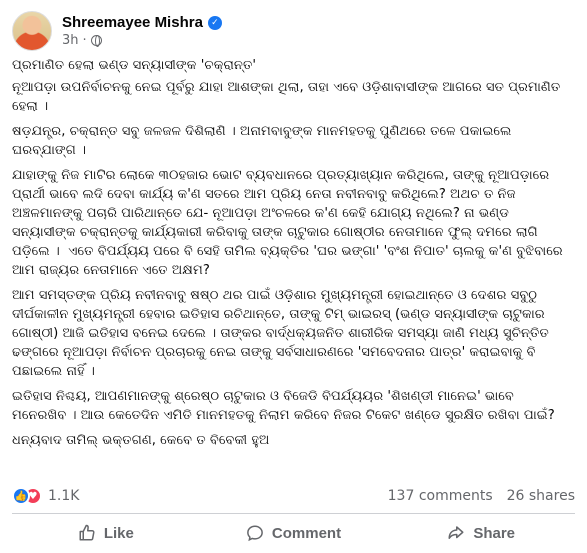 The height and width of the screenshot is (553, 587). What do you see at coordinates (132, 22) in the screenshot?
I see `author-name: Shreemayee Mishra` at bounding box center [132, 22].